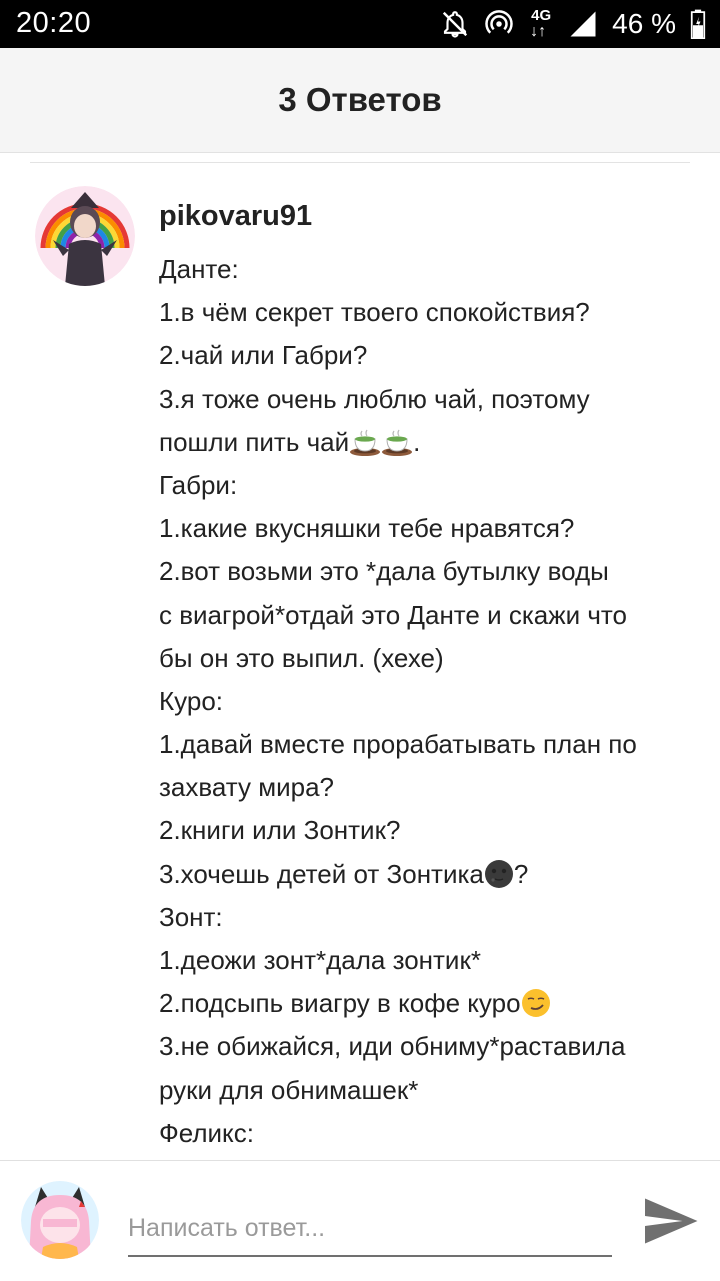  What do you see at coordinates (583, 24) in the screenshot?
I see `signal-icon` at bounding box center [583, 24].